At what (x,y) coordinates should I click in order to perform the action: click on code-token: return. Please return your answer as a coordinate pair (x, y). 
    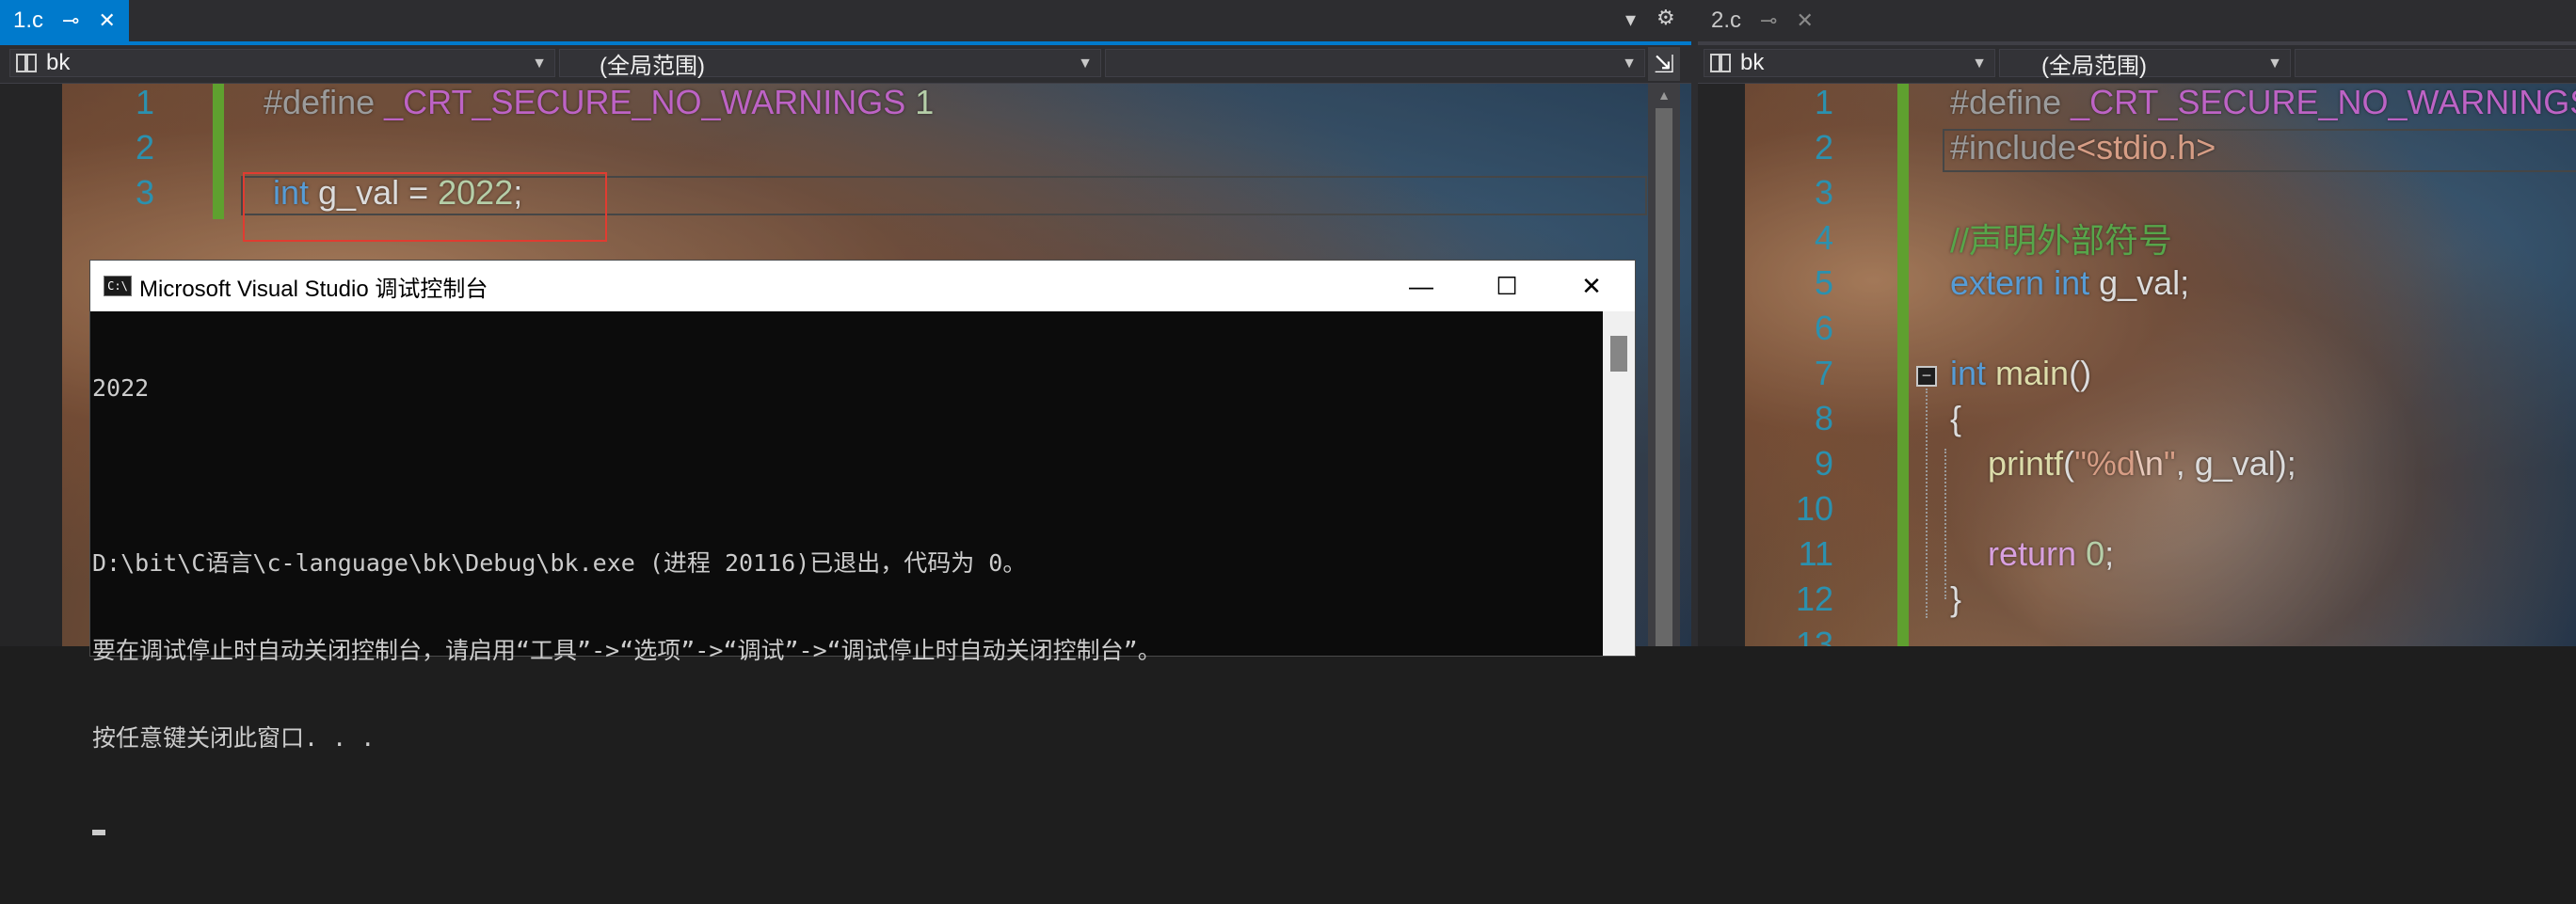
    Looking at the image, I should click on (2032, 553).